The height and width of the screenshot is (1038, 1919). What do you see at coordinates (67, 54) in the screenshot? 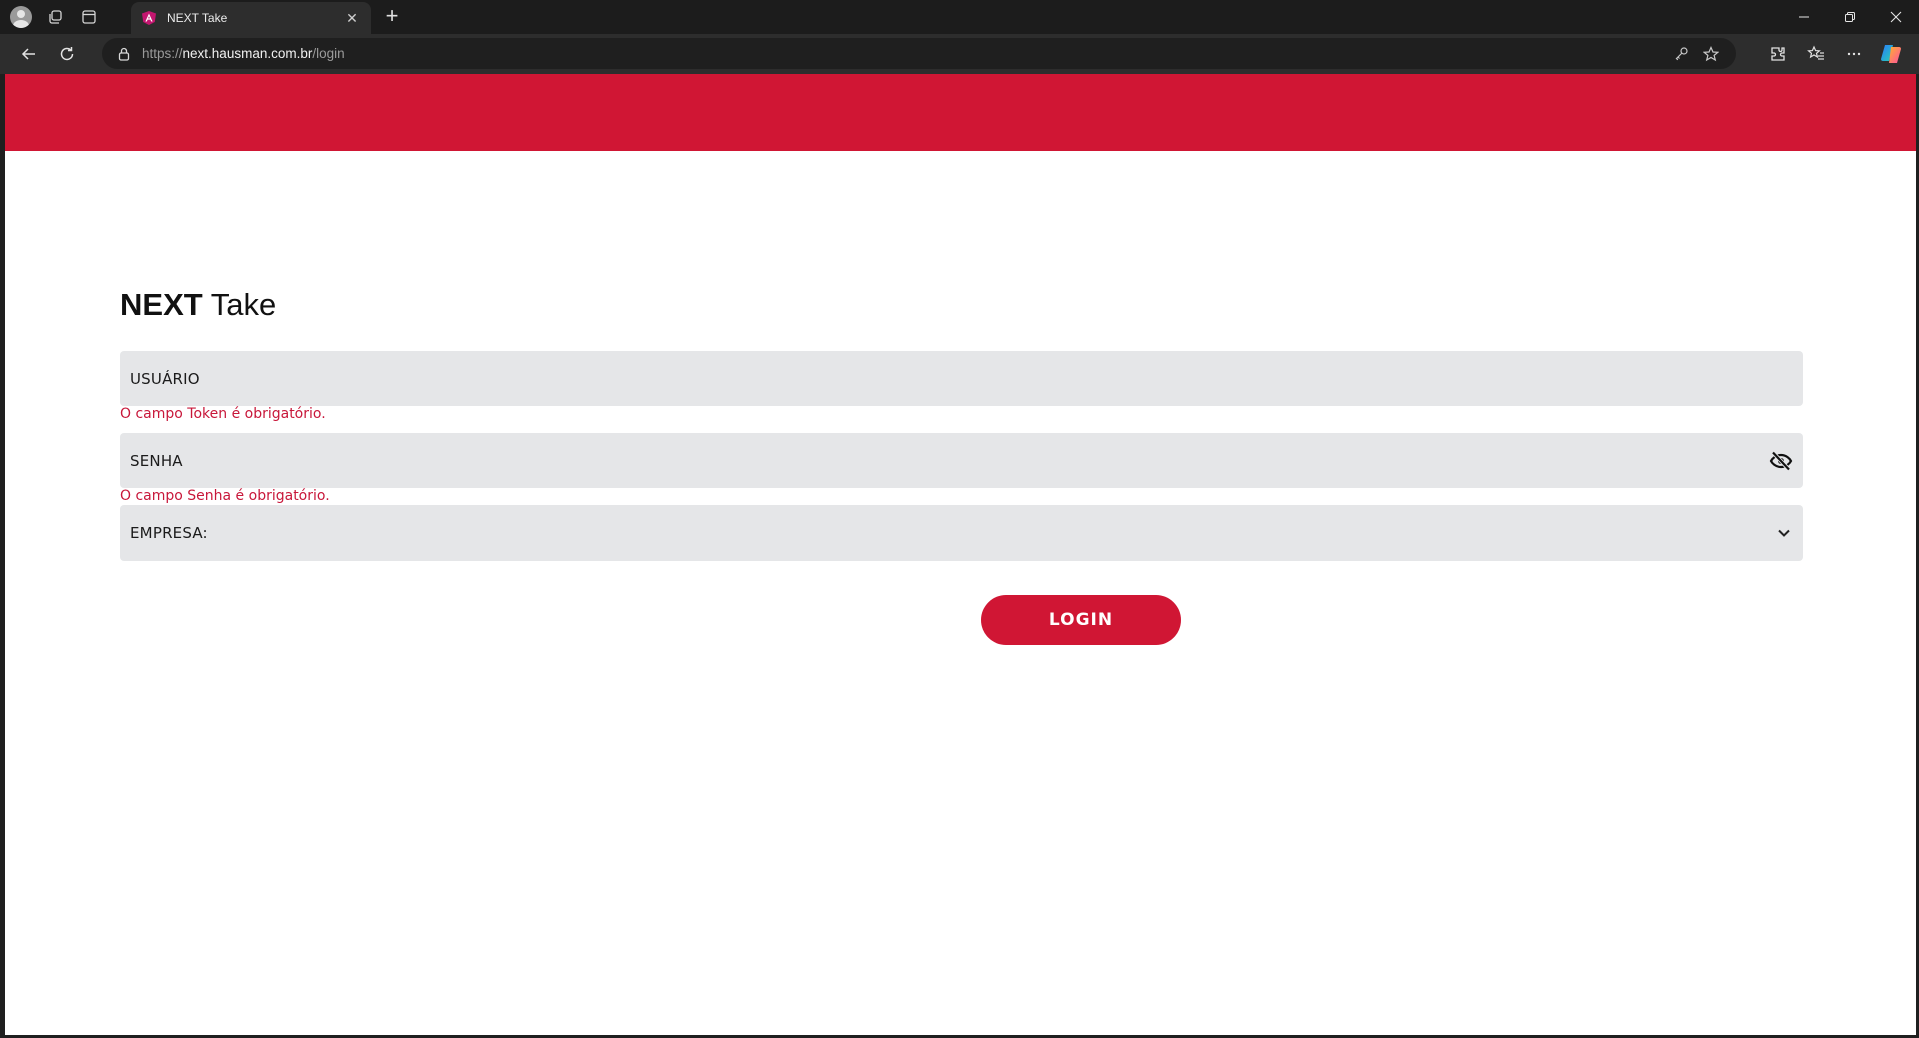
I see `refresh-icon` at bounding box center [67, 54].